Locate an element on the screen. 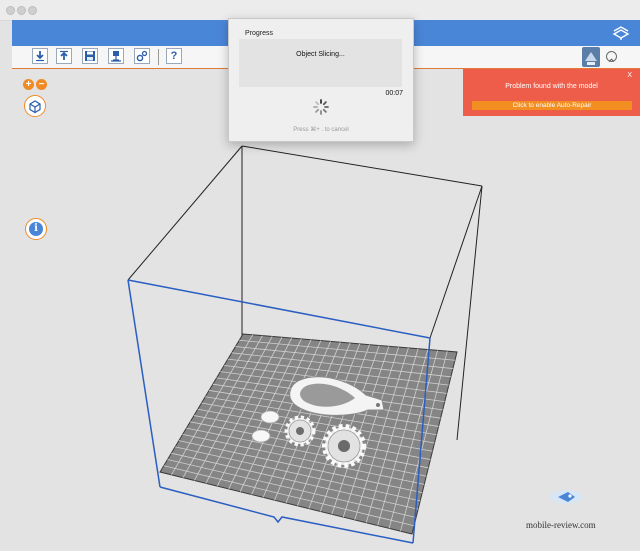  alert-close-button: X is located at coordinates (629, 75).